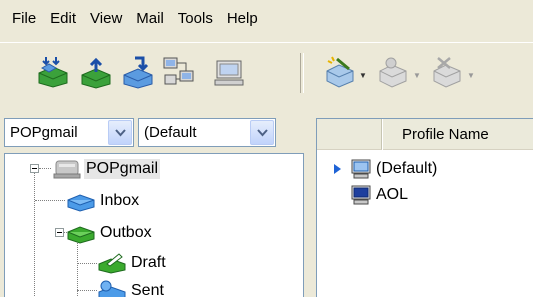 This screenshot has width=533, height=297. I want to click on toolbar-separator, so click(302, 73).